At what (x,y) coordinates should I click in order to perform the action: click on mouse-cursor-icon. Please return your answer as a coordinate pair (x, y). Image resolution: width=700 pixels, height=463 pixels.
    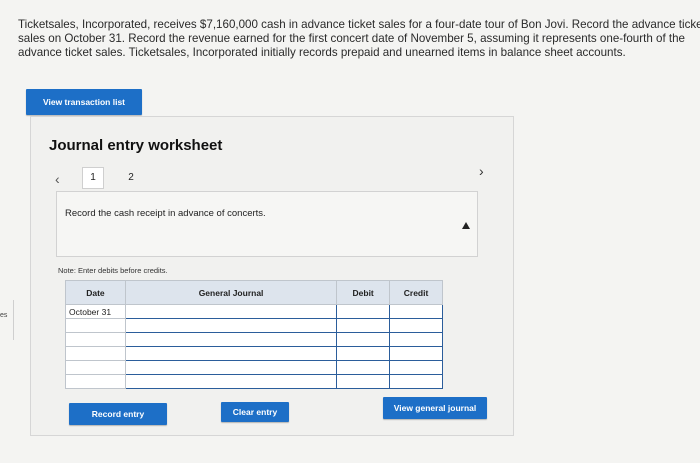
    Looking at the image, I should click on (466, 225).